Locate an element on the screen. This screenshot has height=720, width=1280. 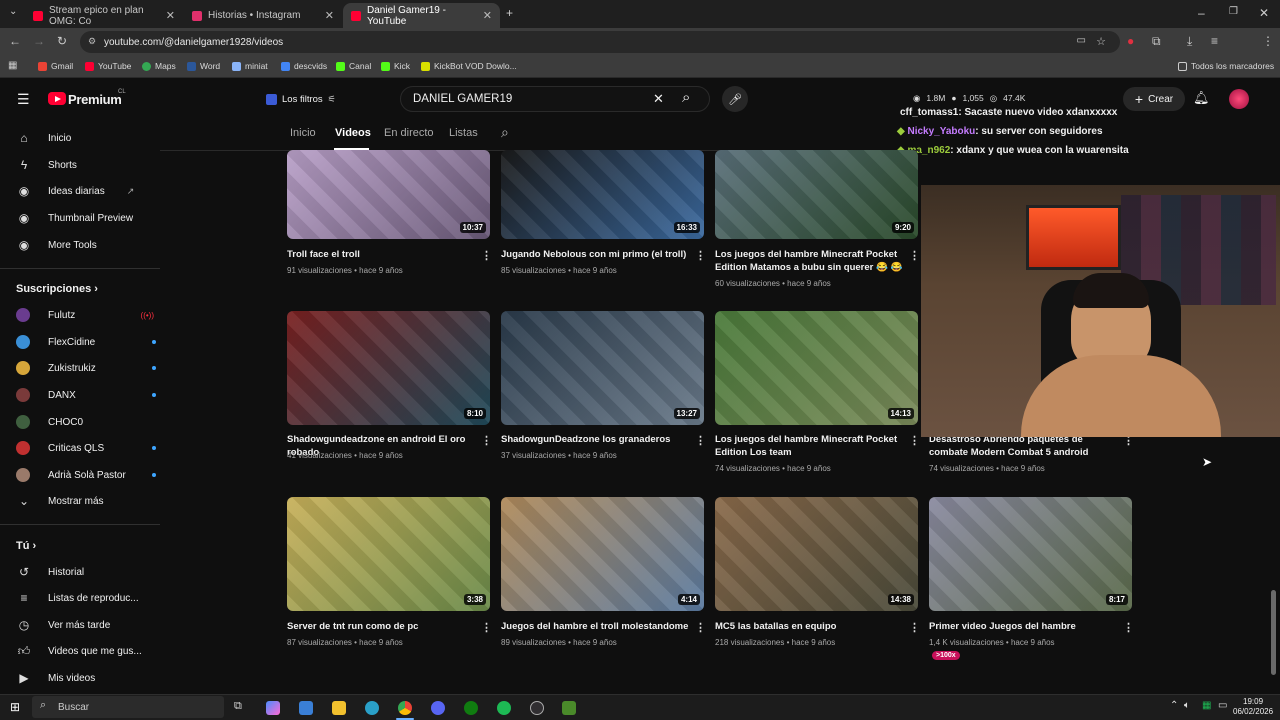
video-thumbnail: 16:33 is located at coordinates (602, 194).